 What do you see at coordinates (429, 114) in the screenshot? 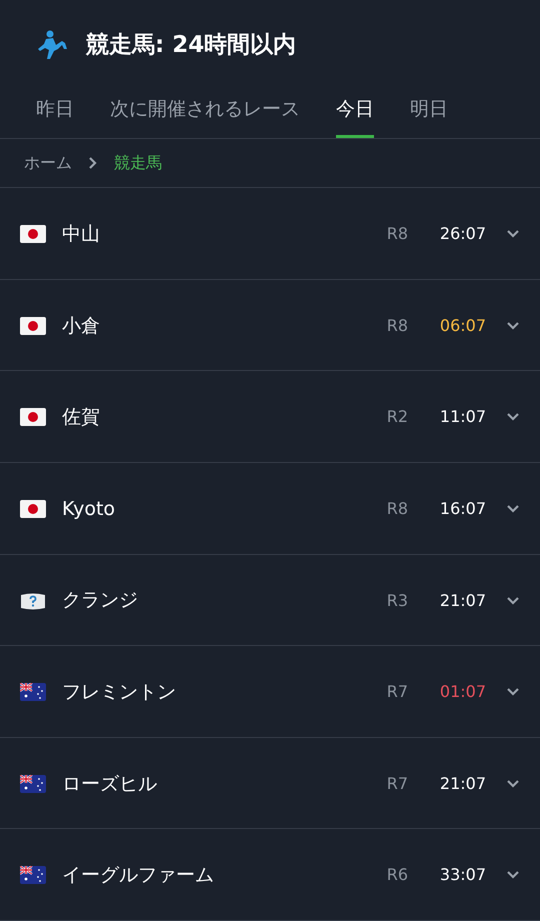
I see `day-tab: 明日` at bounding box center [429, 114].